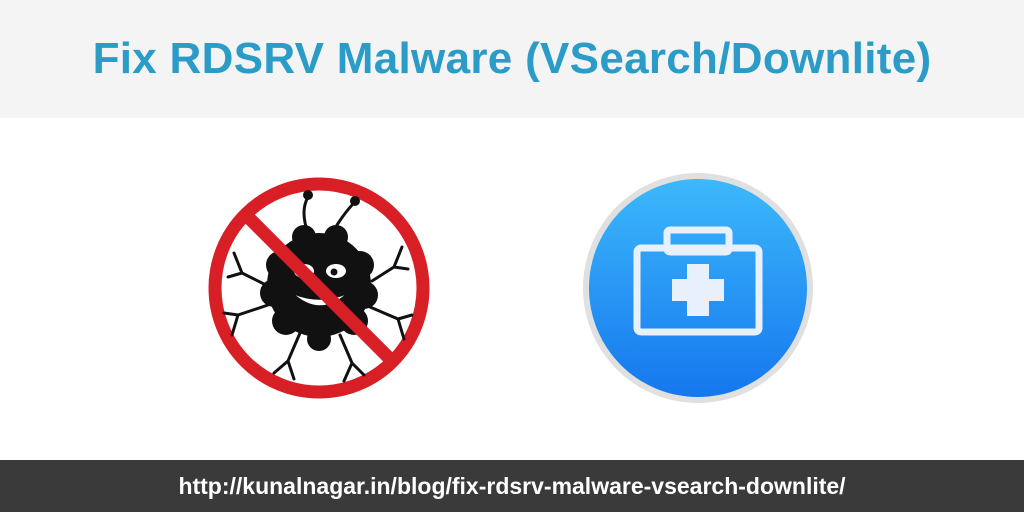  I want to click on first-aid-kit-icon, so click(698, 288).